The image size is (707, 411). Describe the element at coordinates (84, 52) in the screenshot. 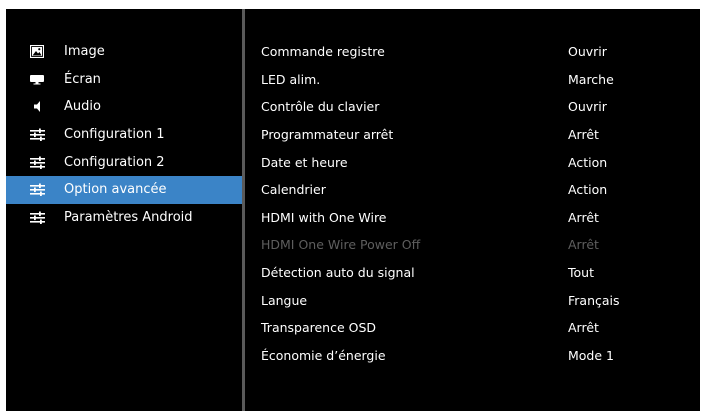

I see `sidebar-item-label: Image` at that location.